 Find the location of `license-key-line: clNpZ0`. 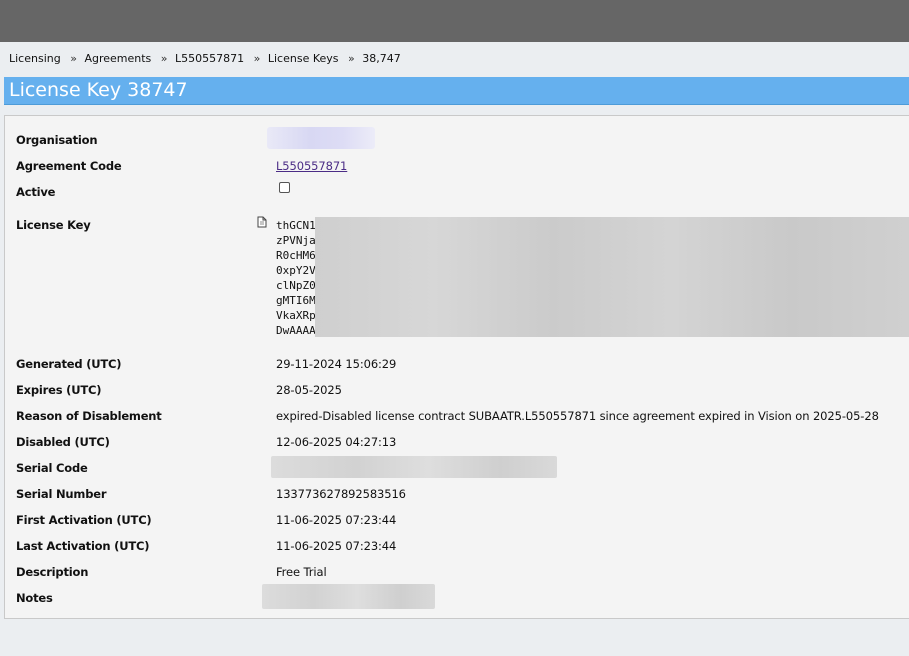

license-key-line: clNpZ0 is located at coordinates (296, 285).